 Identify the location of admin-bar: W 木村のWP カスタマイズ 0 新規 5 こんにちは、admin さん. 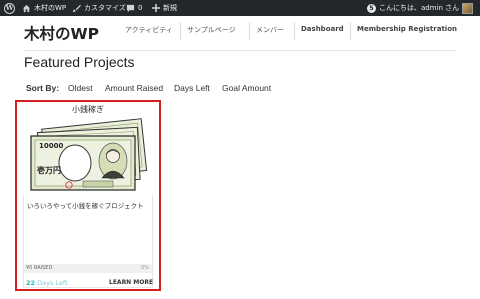
(240, 8).